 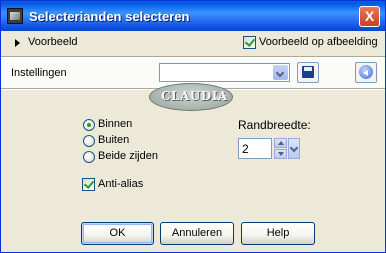 I want to click on preview-on-image-label: Voorbeeld op afbeelding, so click(x=318, y=42).